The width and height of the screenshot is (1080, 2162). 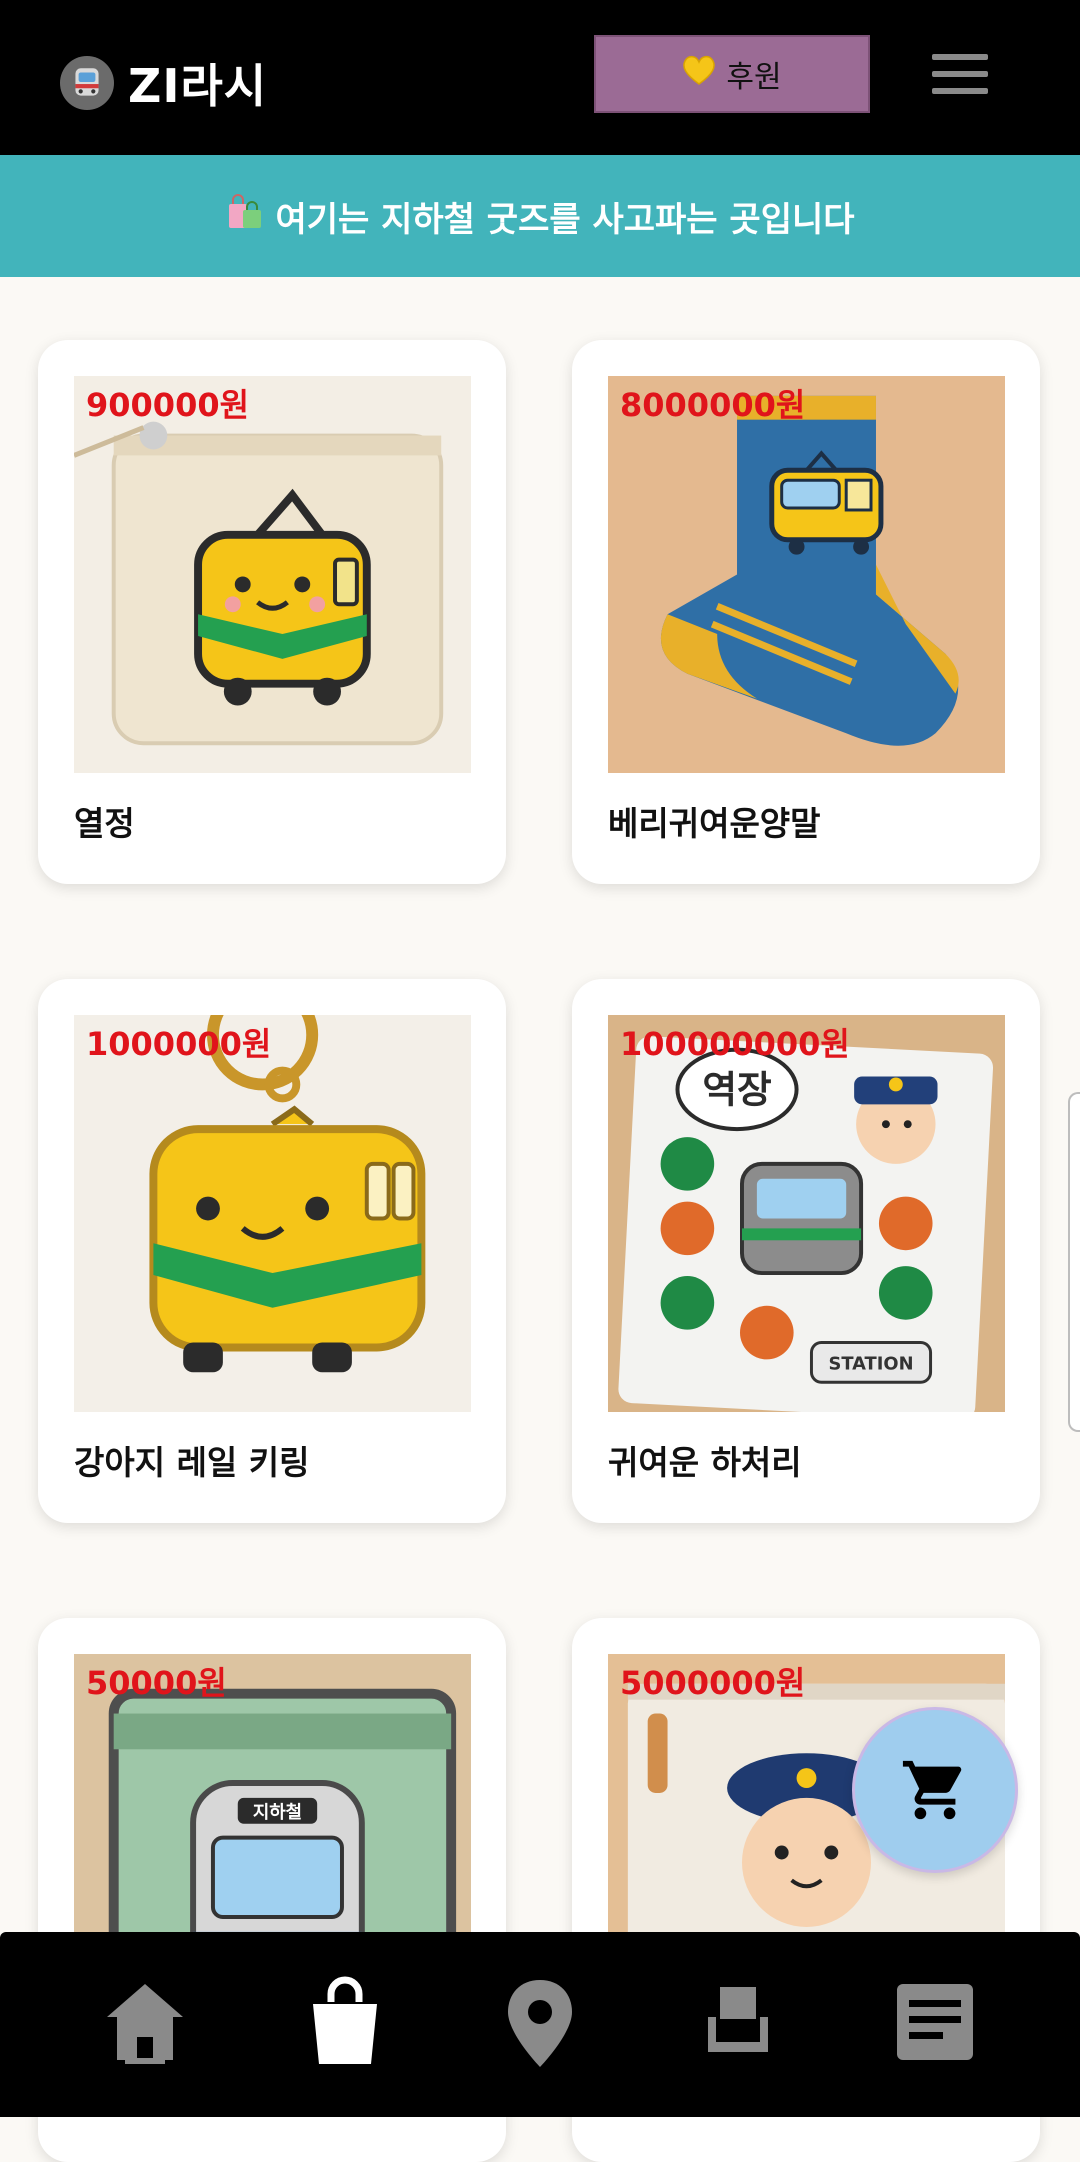 I want to click on product-name: 베리귀여운양말, so click(x=714, y=823).